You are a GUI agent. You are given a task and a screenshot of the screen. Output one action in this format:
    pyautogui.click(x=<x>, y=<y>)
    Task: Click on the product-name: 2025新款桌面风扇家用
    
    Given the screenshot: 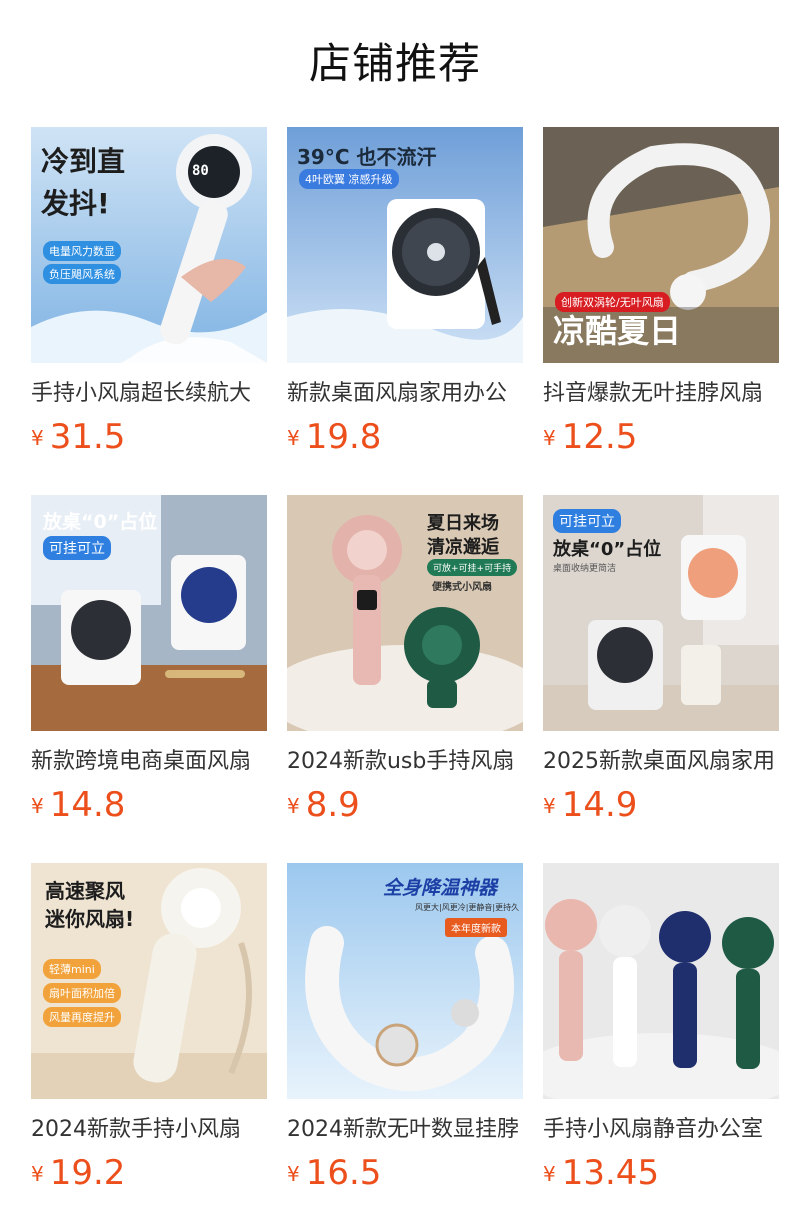 What is the action you would take?
    pyautogui.click(x=661, y=762)
    